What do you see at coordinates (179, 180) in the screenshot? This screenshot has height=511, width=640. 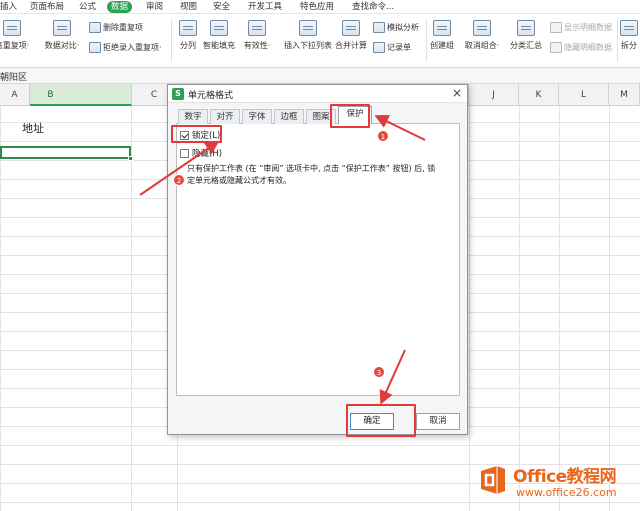 I see `step-badge-2: 2` at bounding box center [179, 180].